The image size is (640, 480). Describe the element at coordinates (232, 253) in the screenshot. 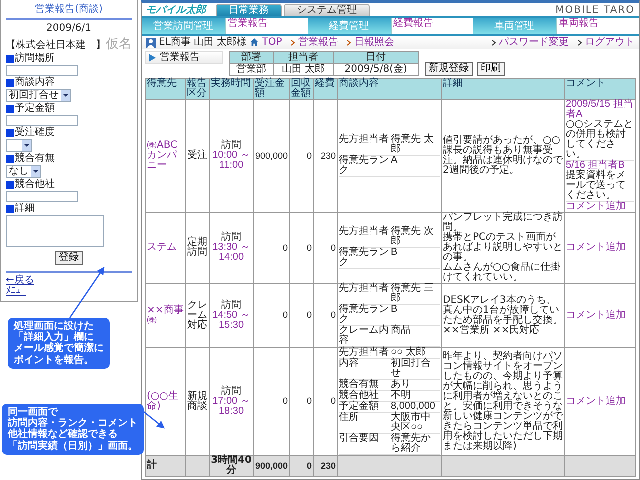

I see `time-range: 13:30 ～ 14:00` at that location.